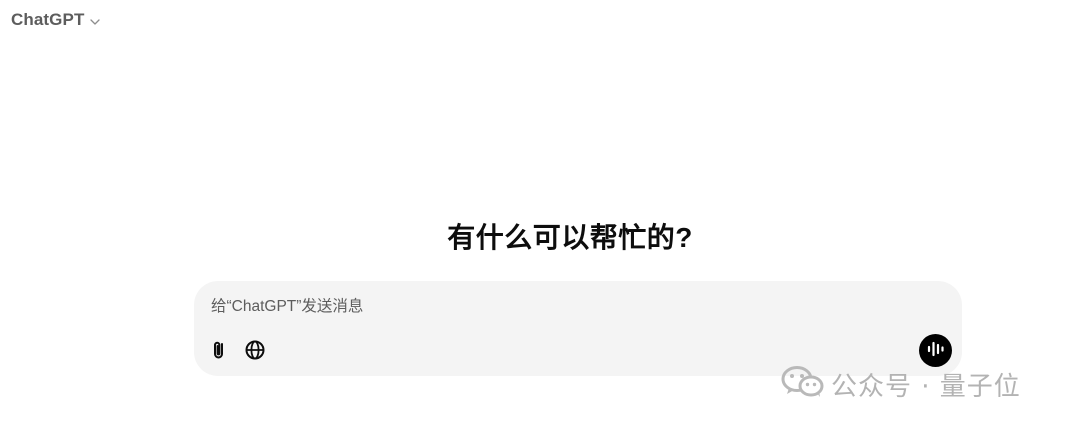 This screenshot has height=427, width=1080. I want to click on globe-icon, so click(255, 351).